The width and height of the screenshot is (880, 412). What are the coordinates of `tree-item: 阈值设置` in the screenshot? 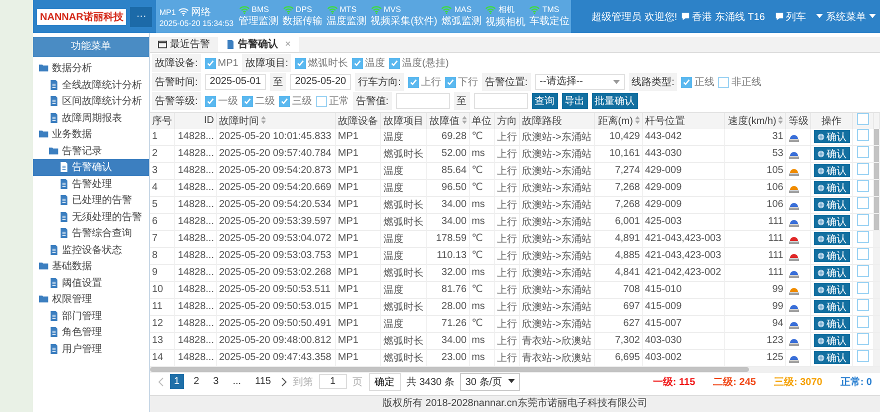 It's located at (91, 282).